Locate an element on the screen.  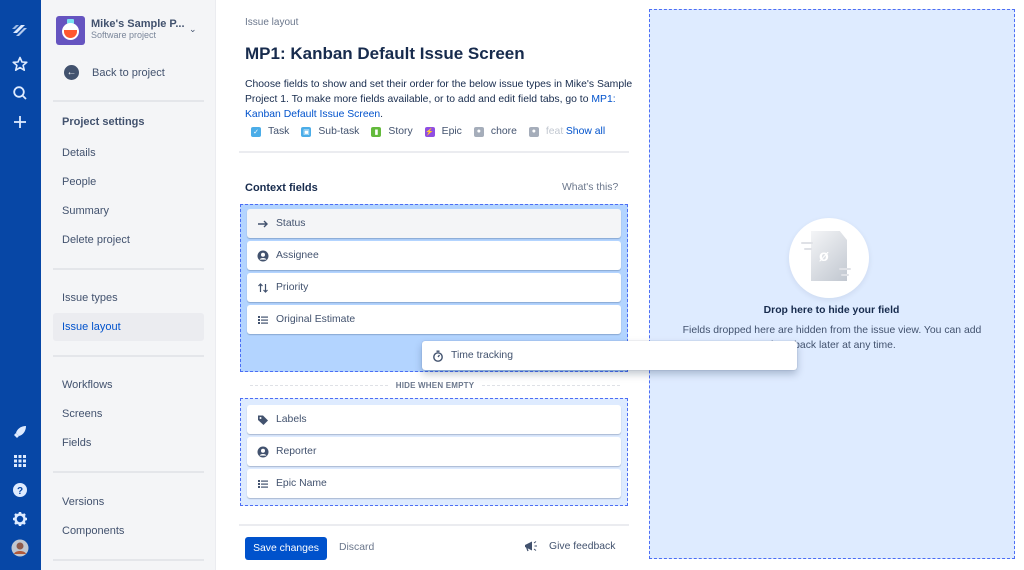
search-icon is located at coordinates (20, 93).